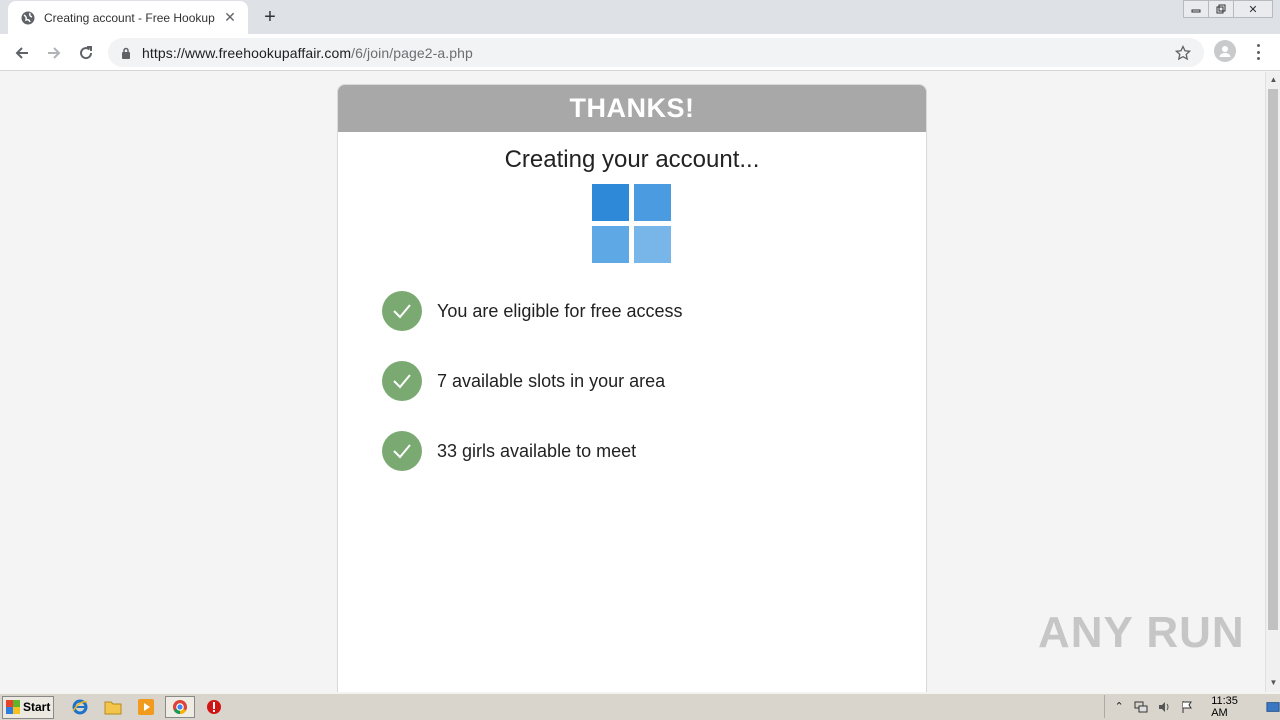 This screenshot has width=1280, height=720. Describe the element at coordinates (28, 18) in the screenshot. I see `globe-icon` at that location.